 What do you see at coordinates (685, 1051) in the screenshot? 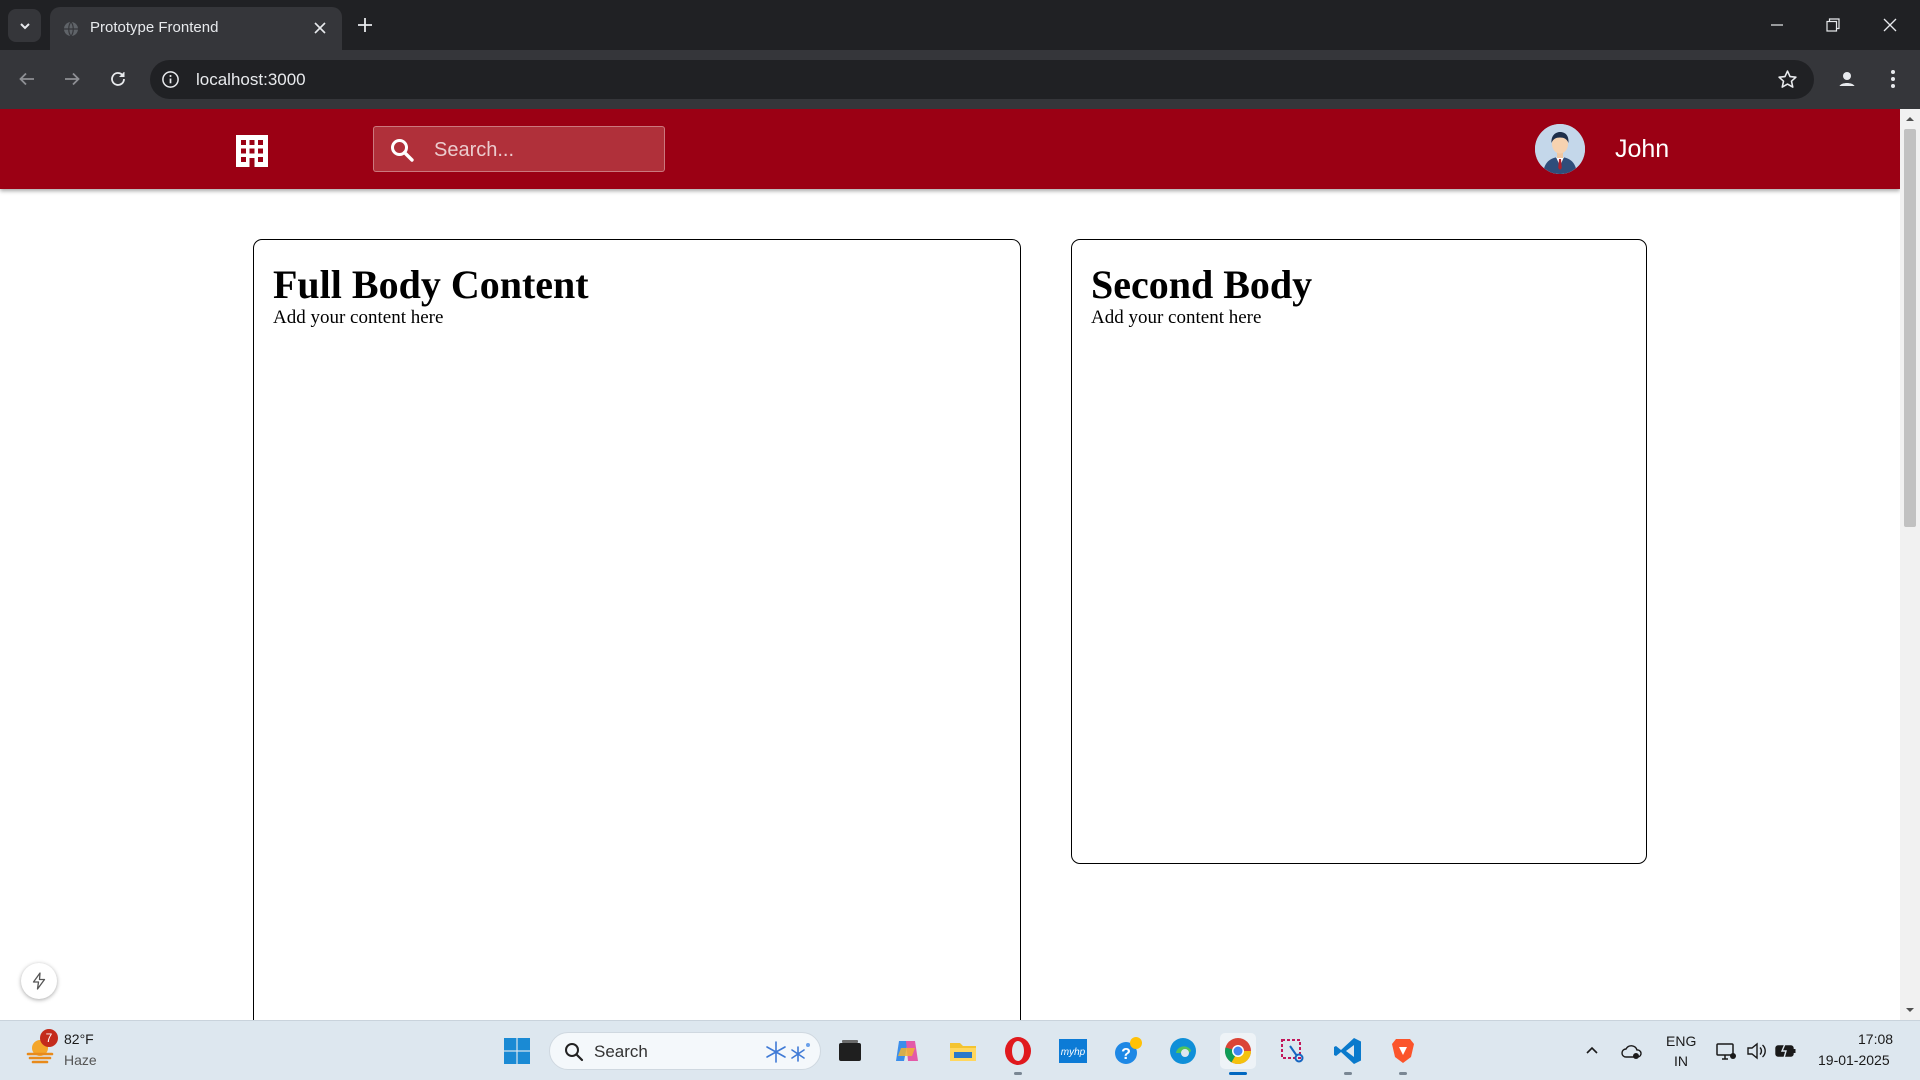
I see `taskbar-search-box: Search` at bounding box center [685, 1051].